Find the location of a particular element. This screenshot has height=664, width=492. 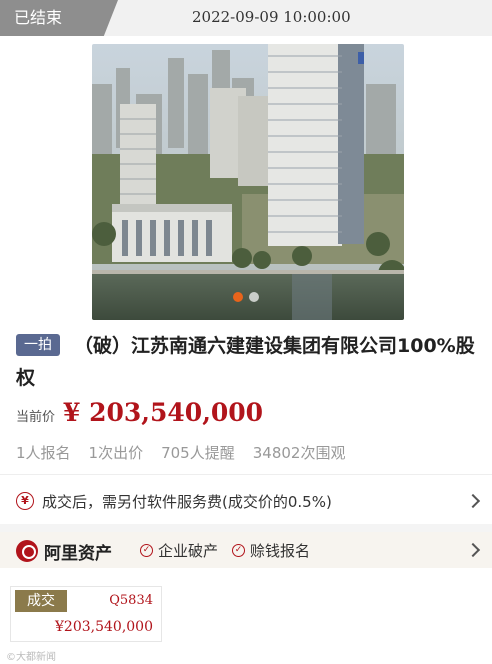

service-fee-notice: ¥ 成交后，需另付软件服务费(成交价的0.5%) is located at coordinates (246, 502).